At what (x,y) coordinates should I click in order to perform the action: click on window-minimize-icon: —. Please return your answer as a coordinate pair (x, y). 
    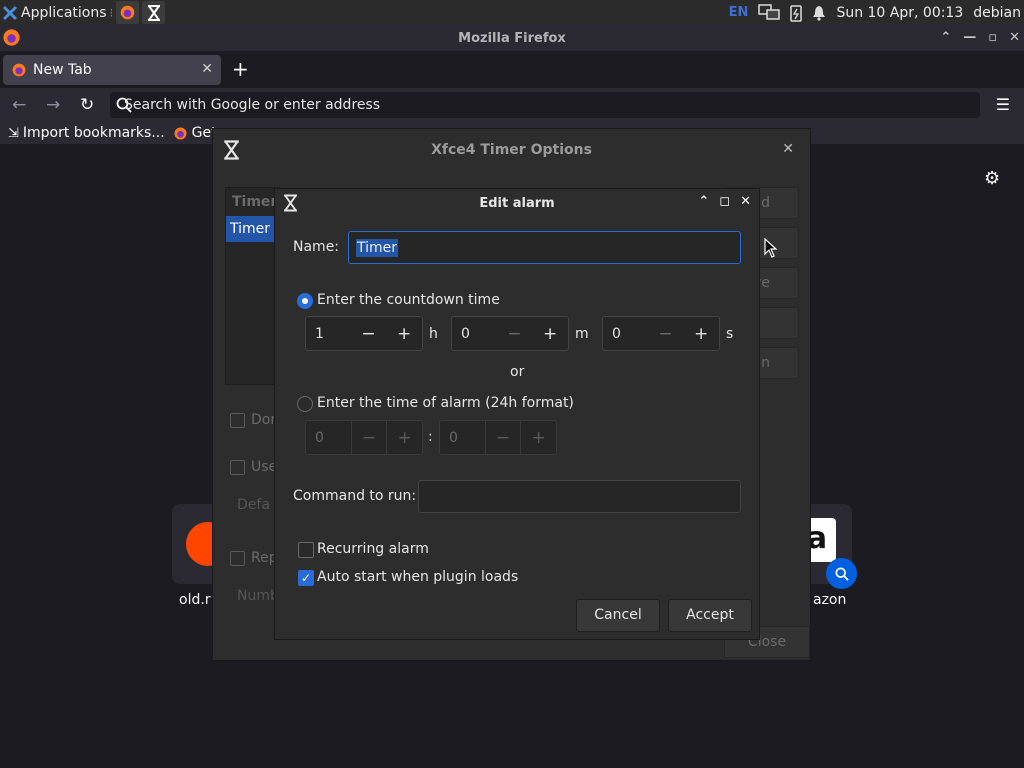
    Looking at the image, I should click on (969, 37).